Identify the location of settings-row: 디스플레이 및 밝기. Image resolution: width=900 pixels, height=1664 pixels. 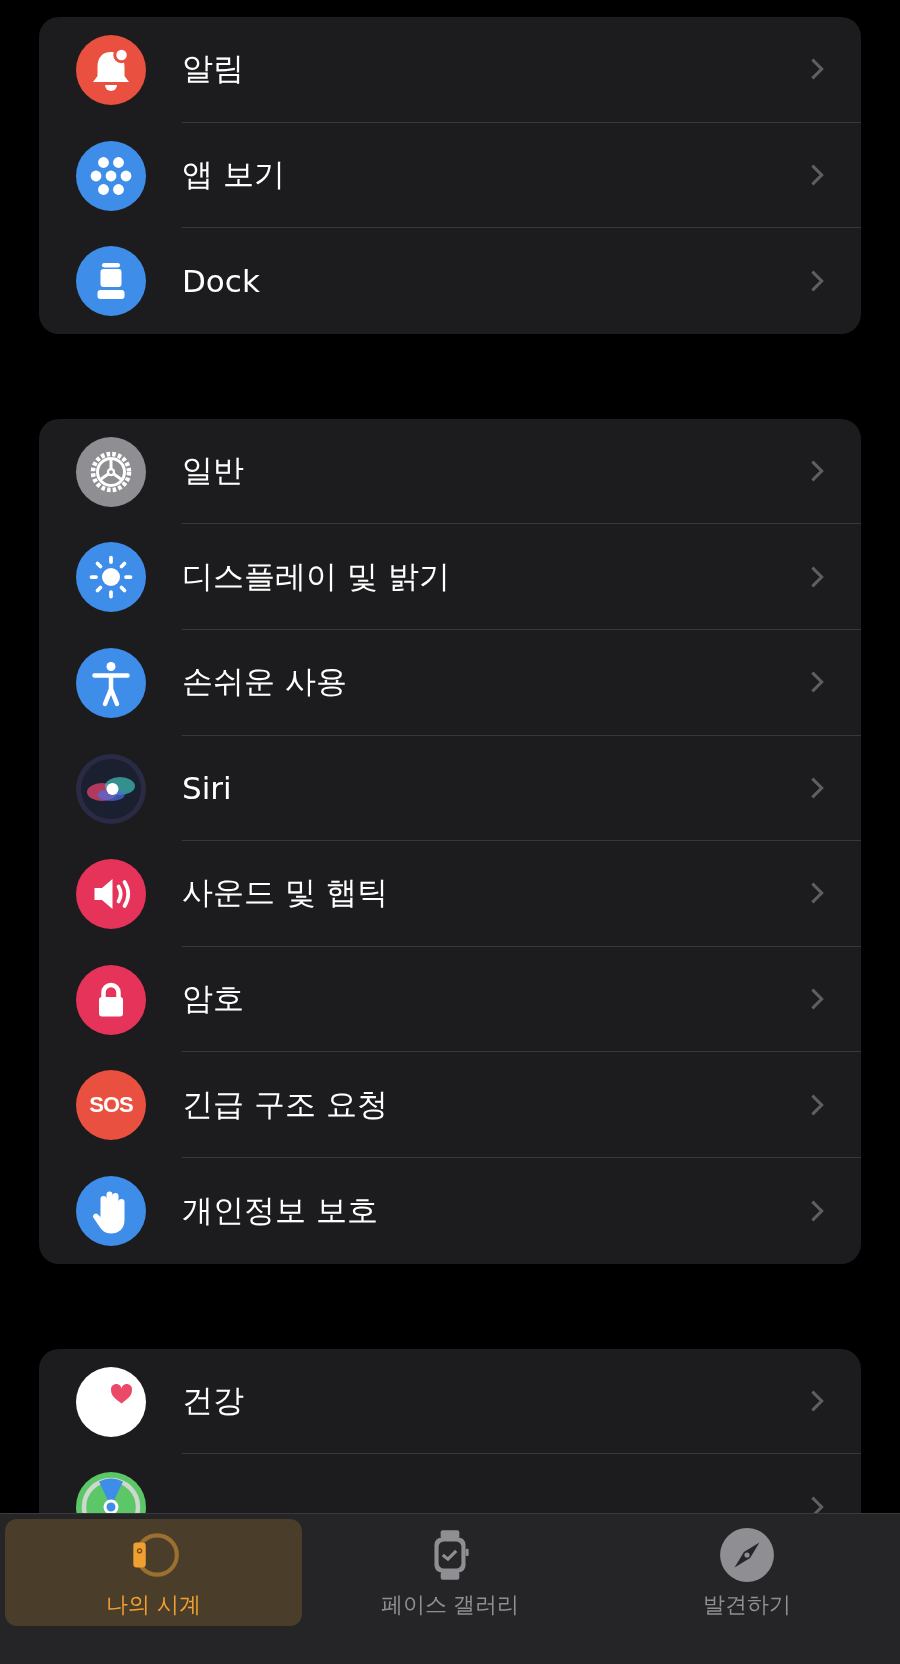
(450, 577).